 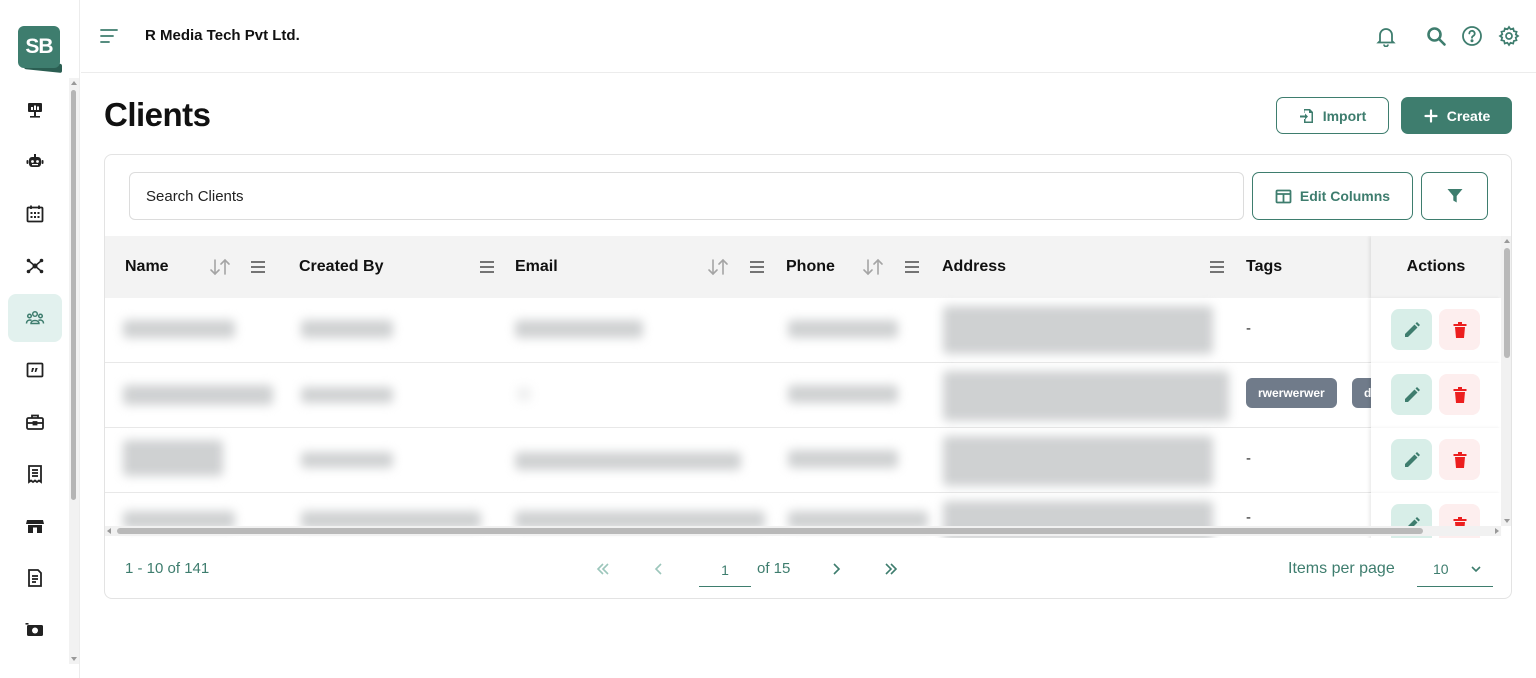 I want to click on column-header-address: Address, so click(x=1087, y=267).